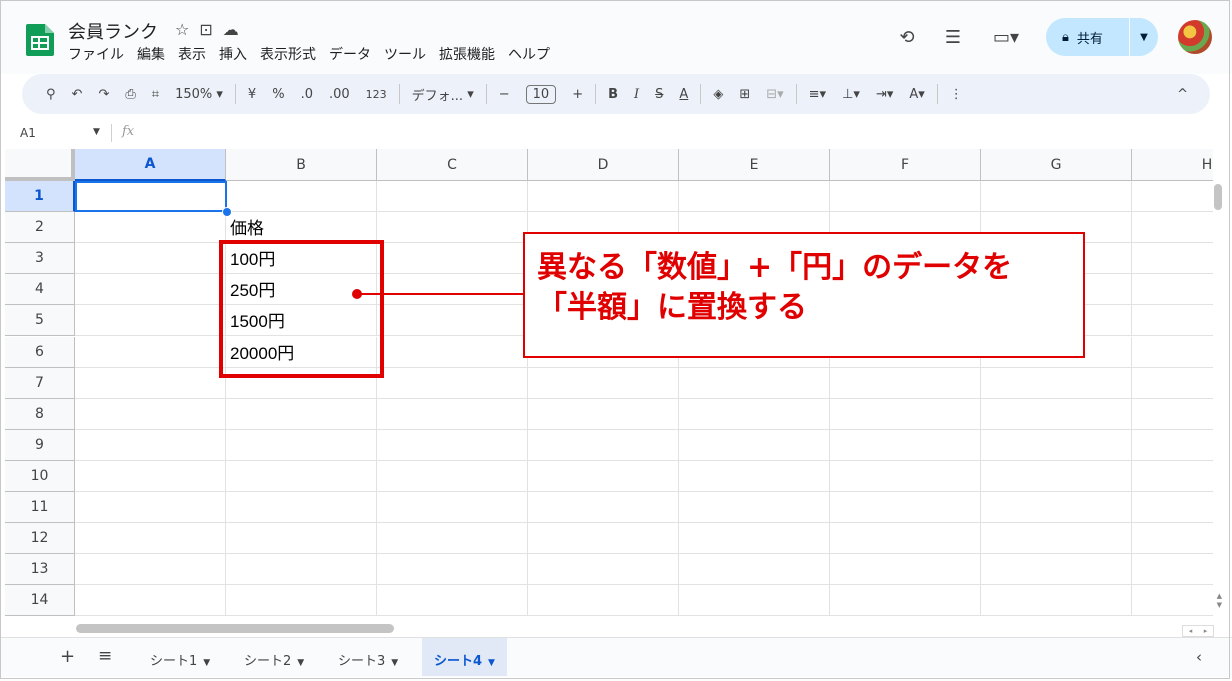 The width and height of the screenshot is (1232, 681). I want to click on sheet-tab-3: シート3 ▼, so click(368, 659).